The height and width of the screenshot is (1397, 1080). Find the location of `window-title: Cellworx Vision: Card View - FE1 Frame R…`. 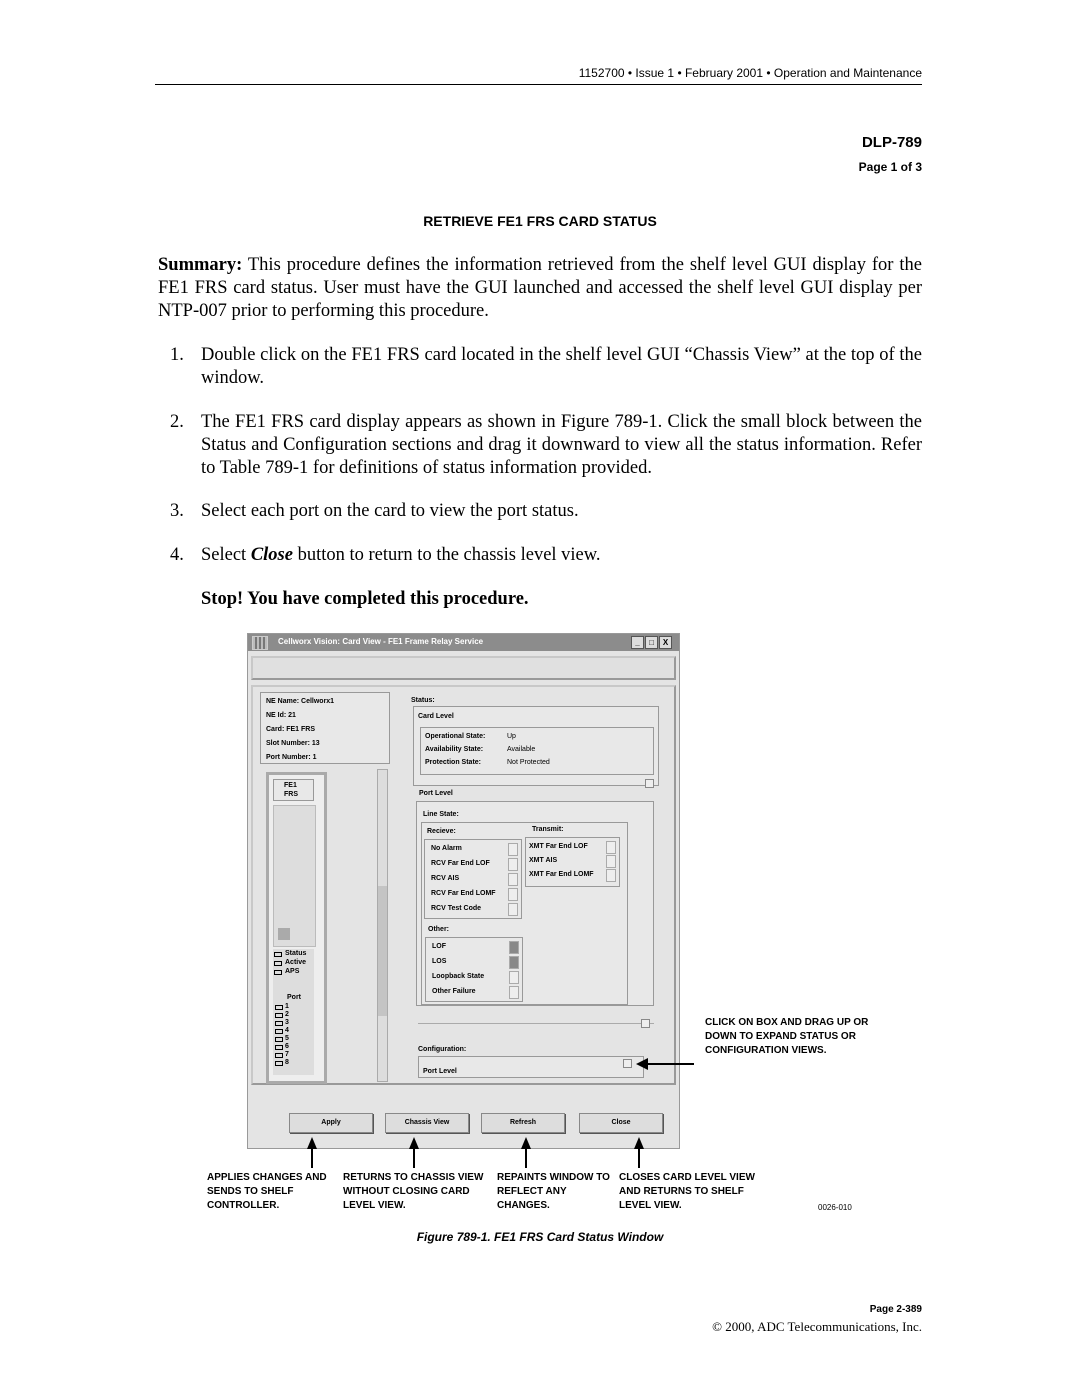

window-title: Cellworx Vision: Card View - FE1 Frame R… is located at coordinates (381, 641).